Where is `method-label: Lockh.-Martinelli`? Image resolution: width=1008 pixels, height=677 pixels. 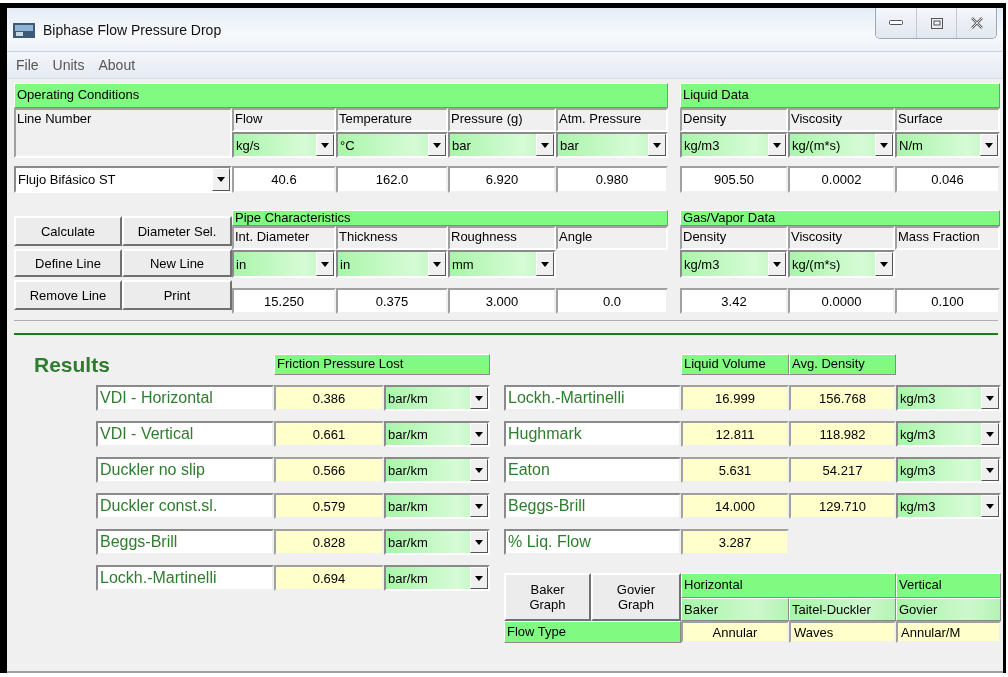 method-label: Lockh.-Martinelli is located at coordinates (592, 398).